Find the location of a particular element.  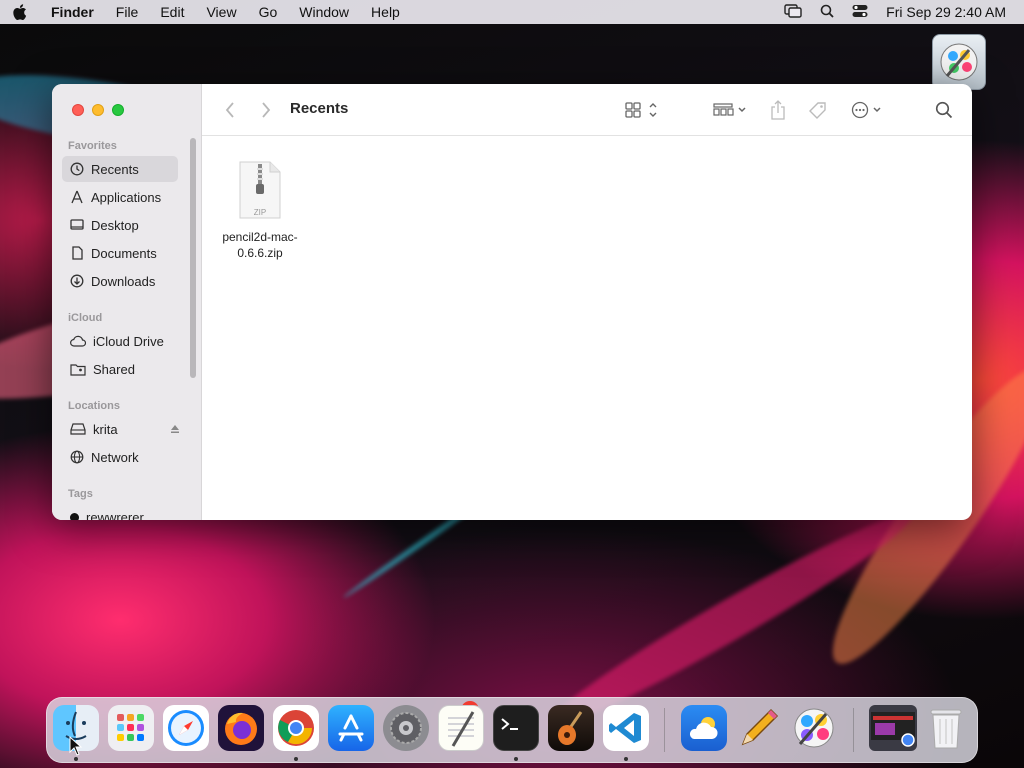

download-icon is located at coordinates (77, 281).